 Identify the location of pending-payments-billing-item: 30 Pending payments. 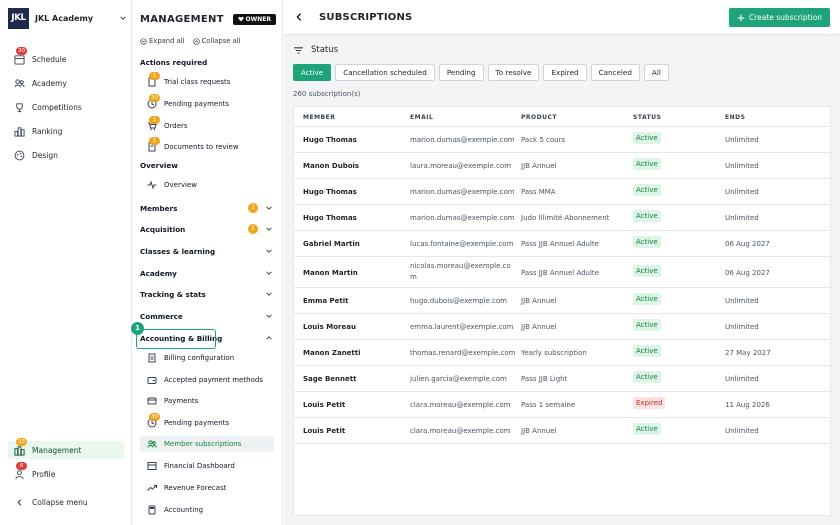
(210, 422).